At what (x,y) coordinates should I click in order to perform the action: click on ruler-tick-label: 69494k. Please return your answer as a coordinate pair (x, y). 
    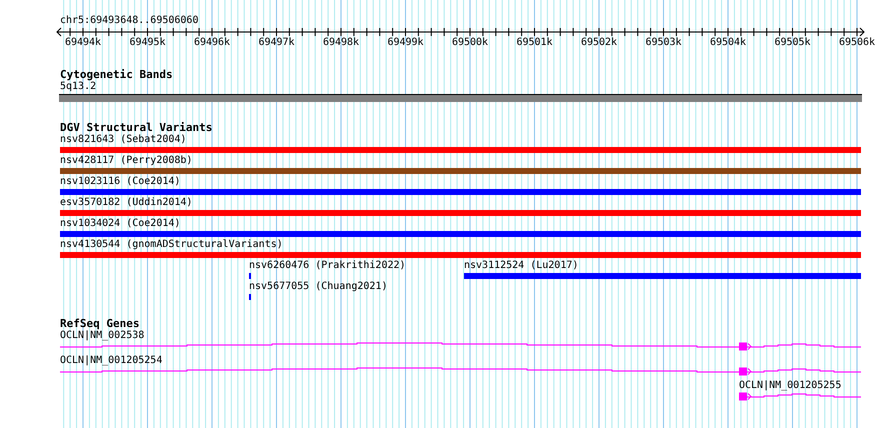
    Looking at the image, I should click on (83, 43).